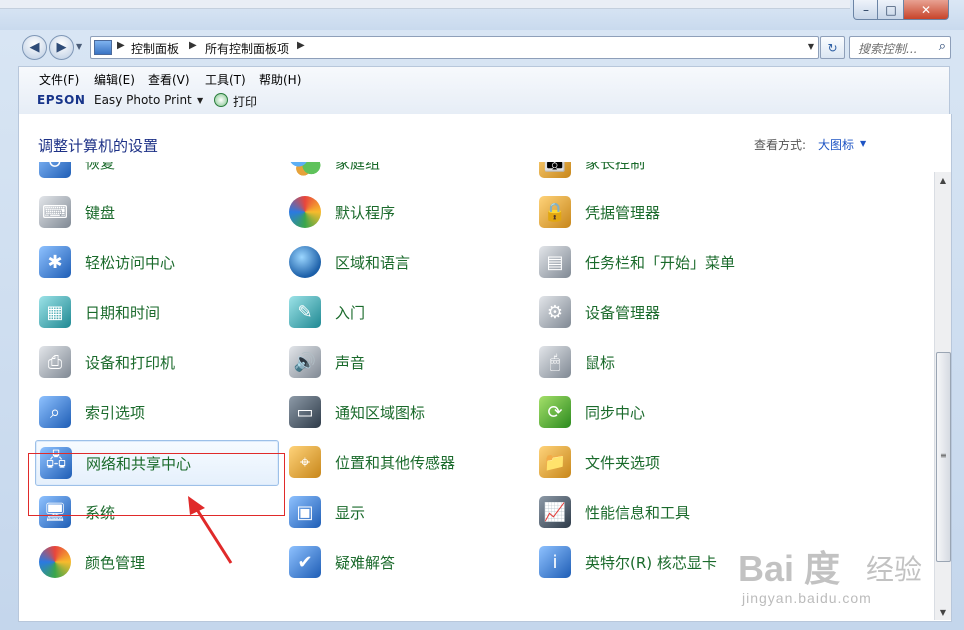 The width and height of the screenshot is (964, 630). What do you see at coordinates (660, 412) in the screenshot?
I see `cp-item: ⟳ 同步中心` at bounding box center [660, 412].